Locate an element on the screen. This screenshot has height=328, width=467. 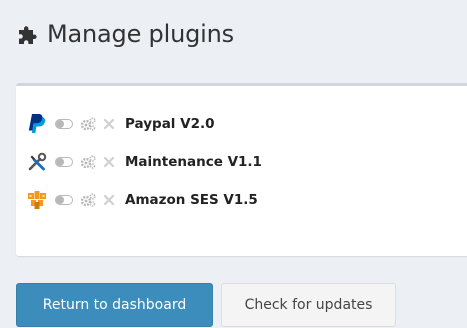
puzzle-icon is located at coordinates (28, 35).